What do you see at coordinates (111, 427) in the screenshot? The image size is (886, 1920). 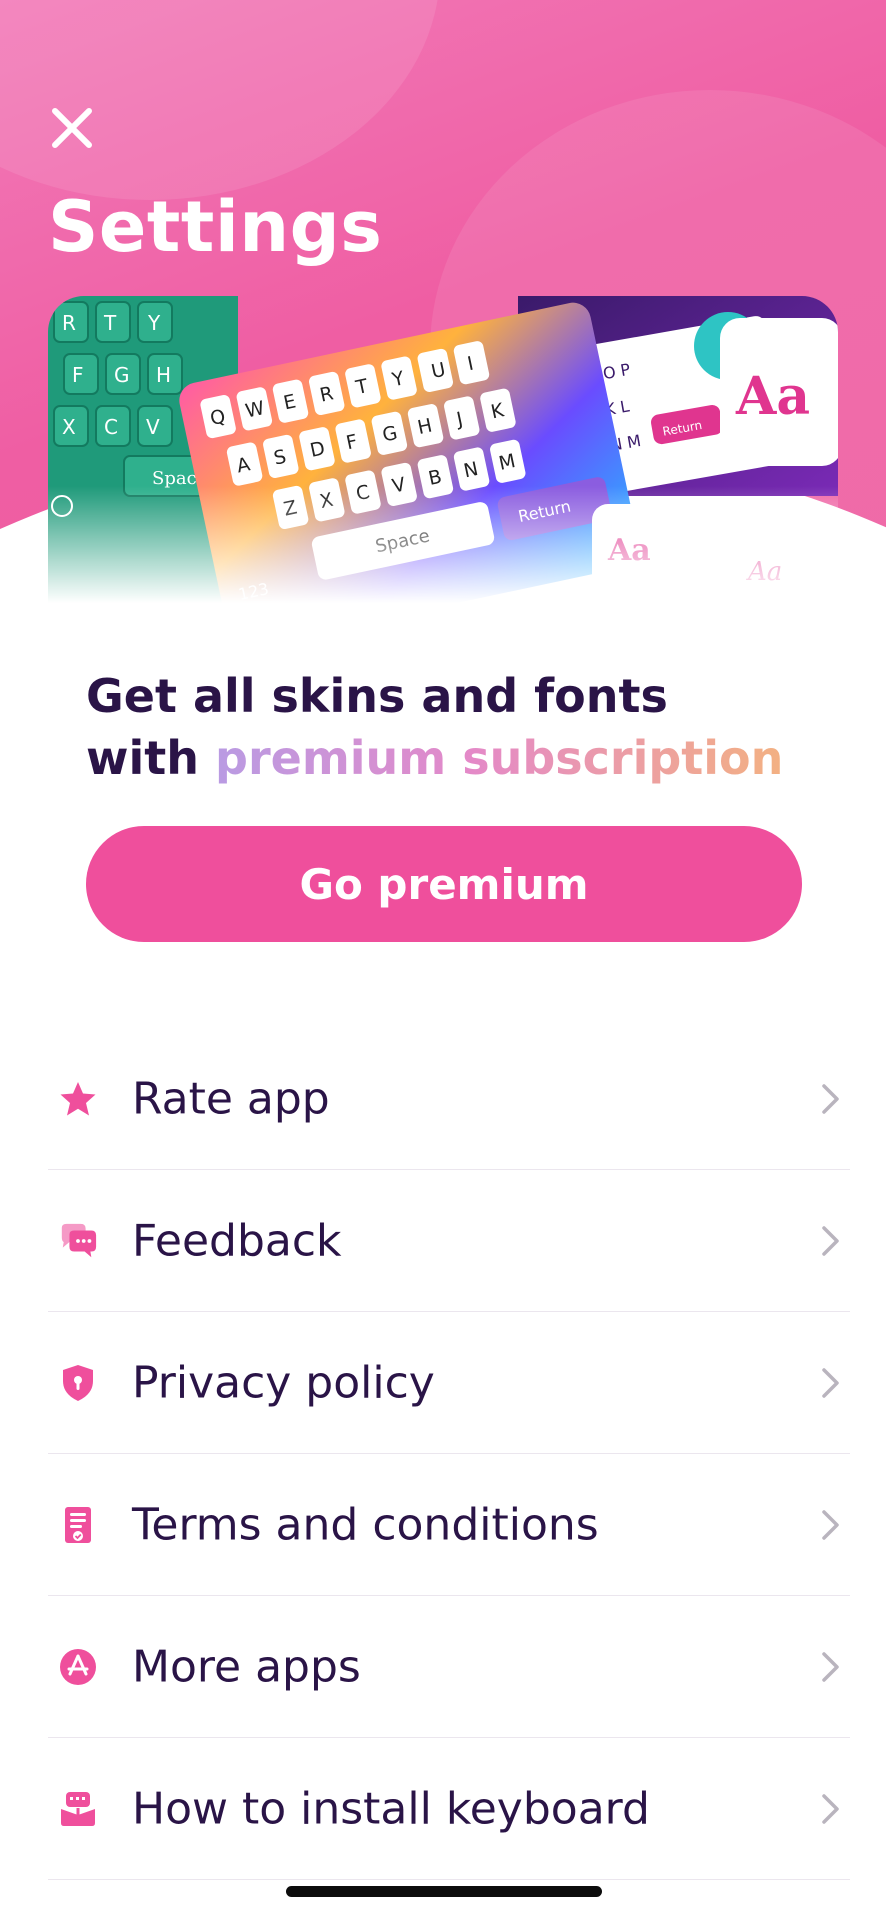 I see `key-label: C` at bounding box center [111, 427].